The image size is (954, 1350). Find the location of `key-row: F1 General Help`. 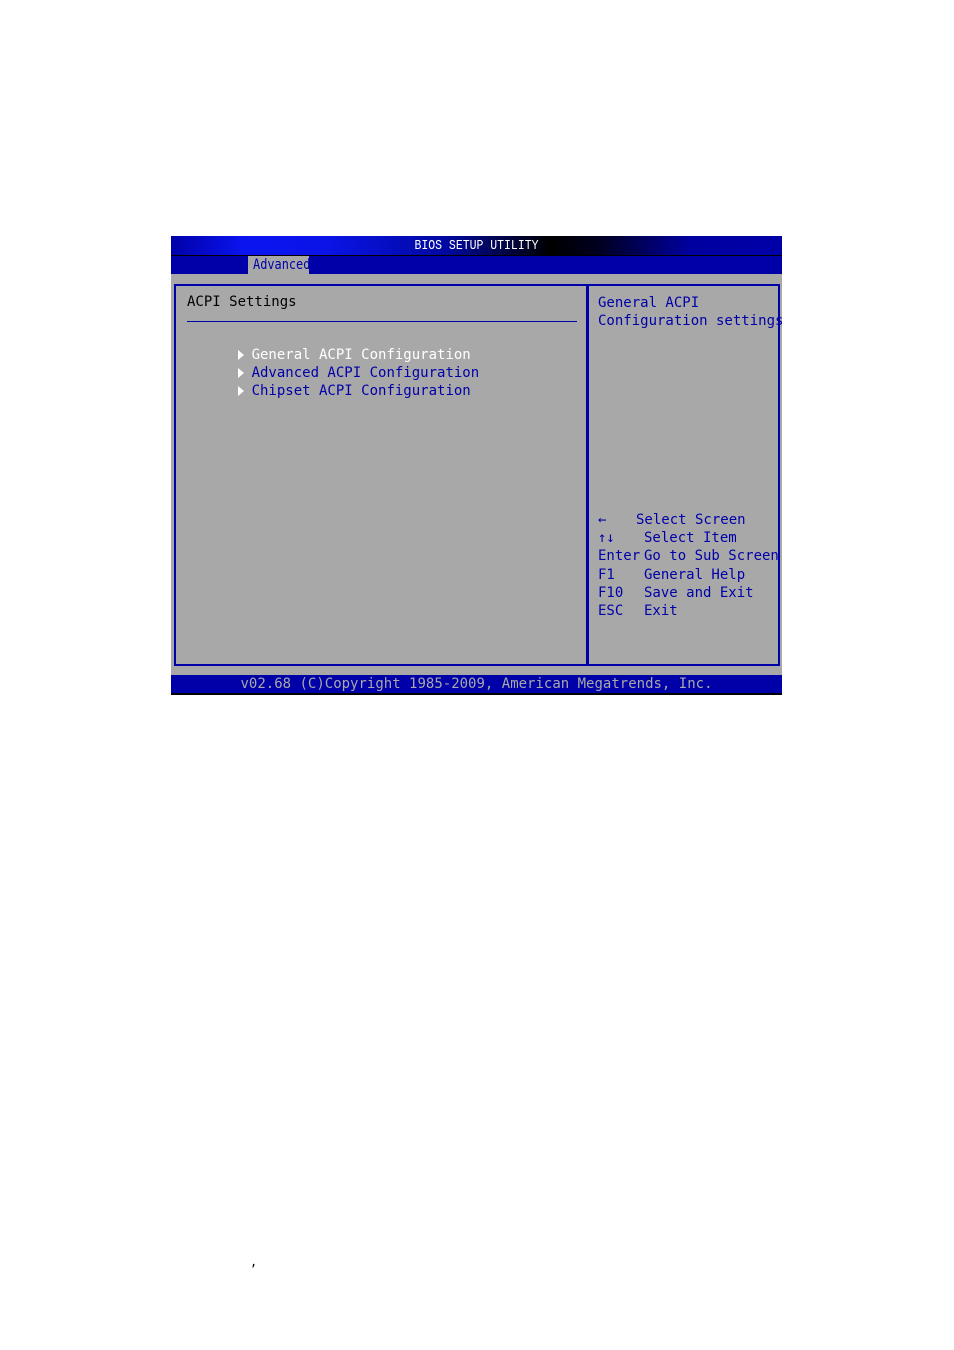

key-row: F1 General Help is located at coordinates (688, 576).